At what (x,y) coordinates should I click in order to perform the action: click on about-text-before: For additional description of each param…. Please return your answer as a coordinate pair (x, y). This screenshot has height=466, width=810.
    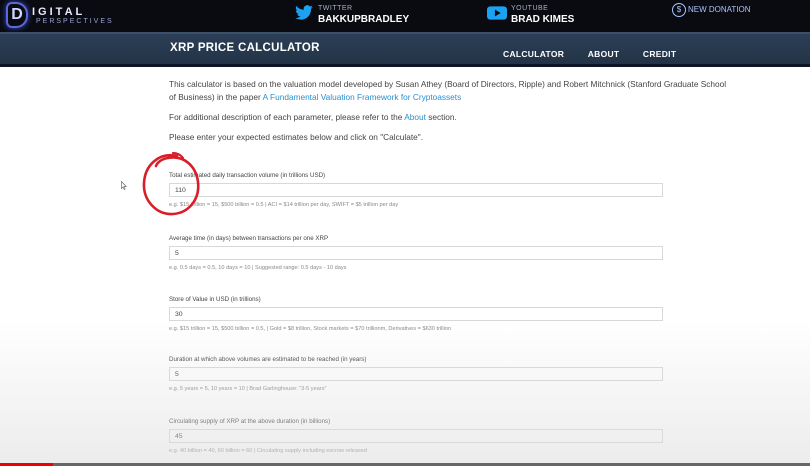
    Looking at the image, I should click on (287, 117).